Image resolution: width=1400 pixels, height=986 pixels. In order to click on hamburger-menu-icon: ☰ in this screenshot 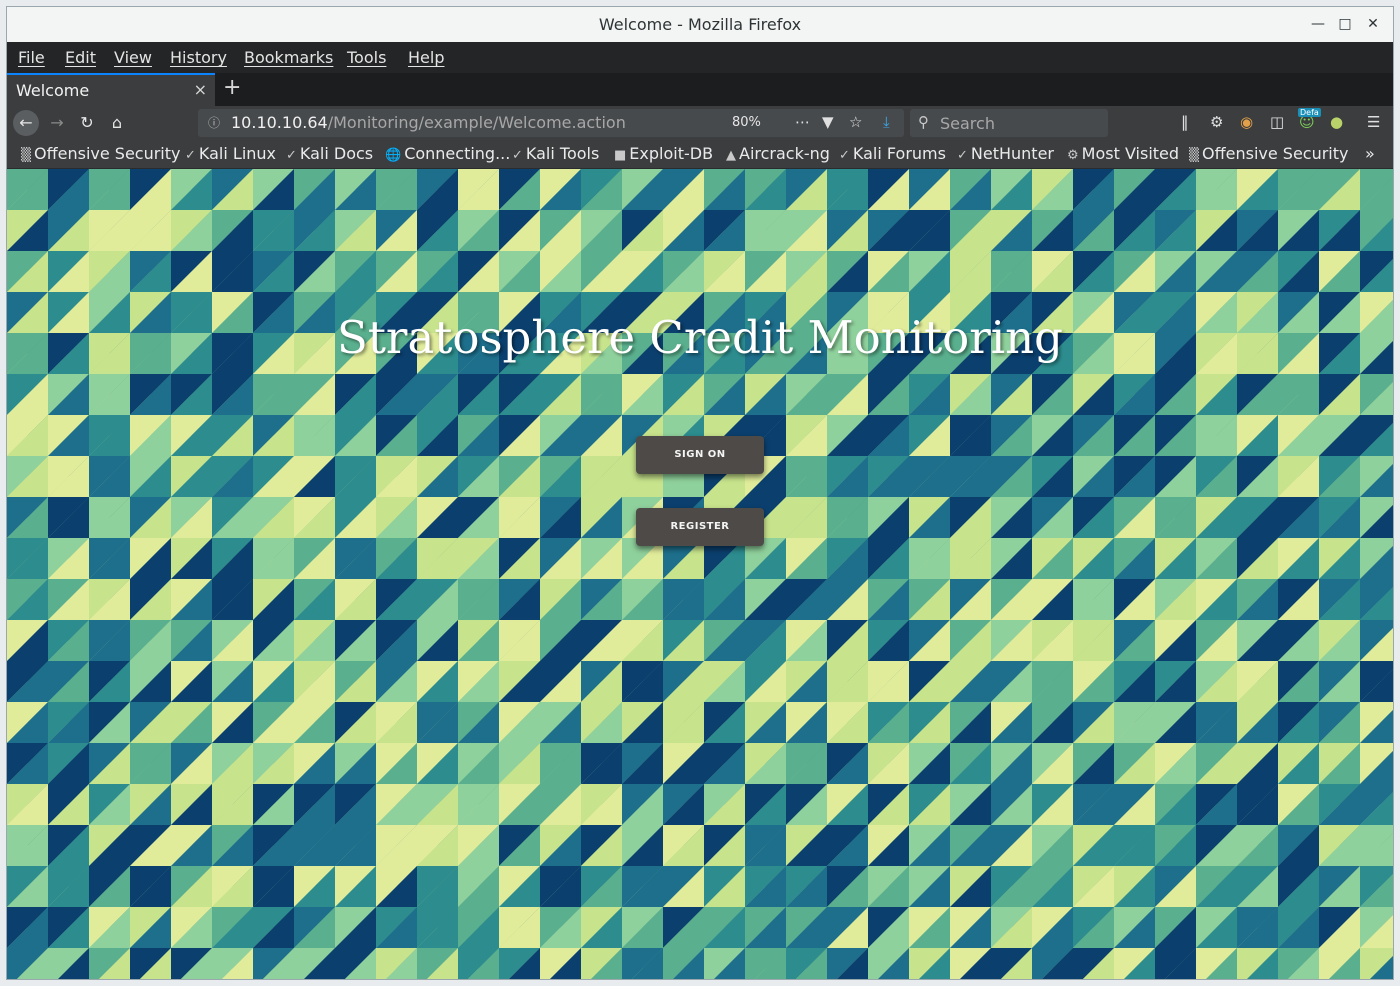, I will do `click(1373, 122)`.